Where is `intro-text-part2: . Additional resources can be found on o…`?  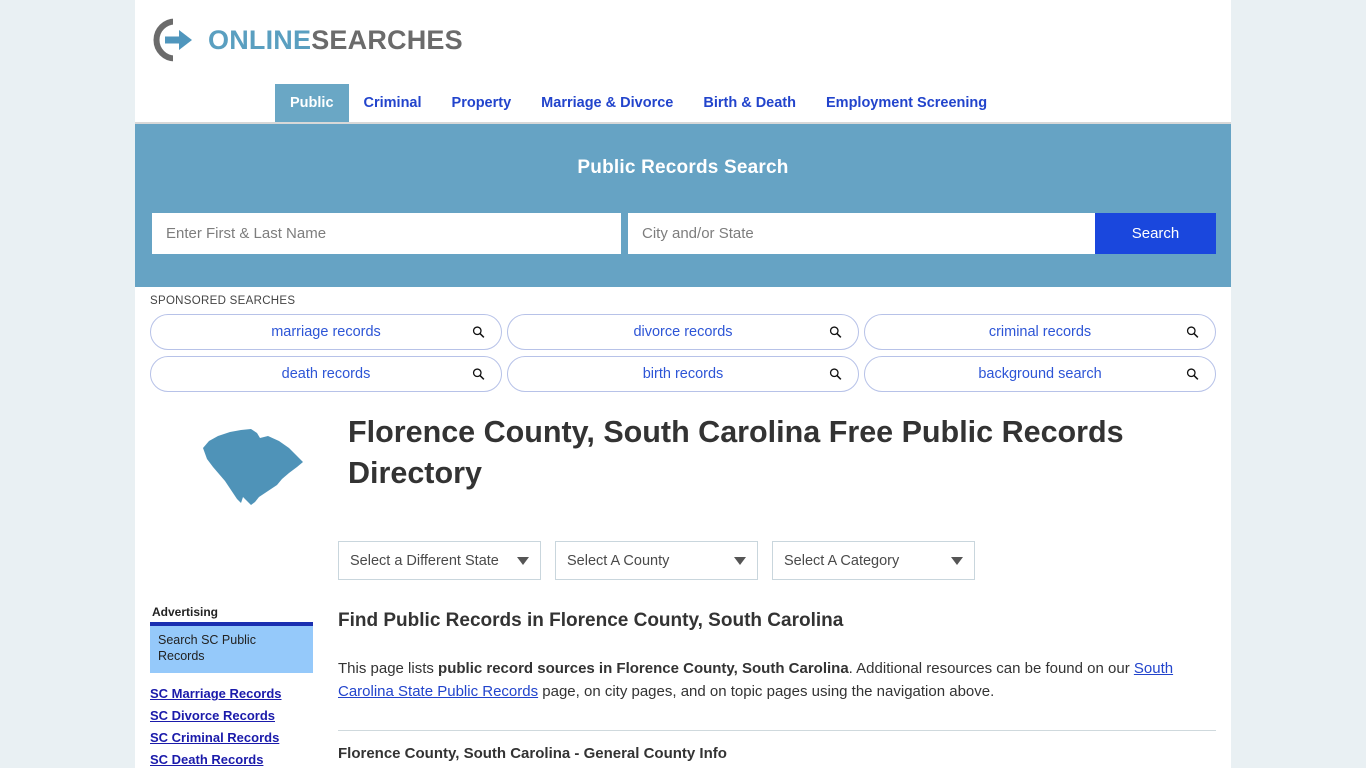
intro-text-part2: . Additional resources can be found on o… is located at coordinates (991, 668).